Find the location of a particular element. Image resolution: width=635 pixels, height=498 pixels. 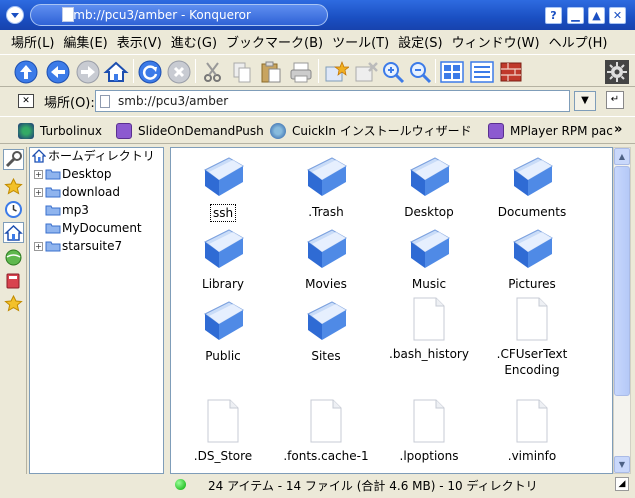

folder-item: Desktop is located at coordinates (429, 186).